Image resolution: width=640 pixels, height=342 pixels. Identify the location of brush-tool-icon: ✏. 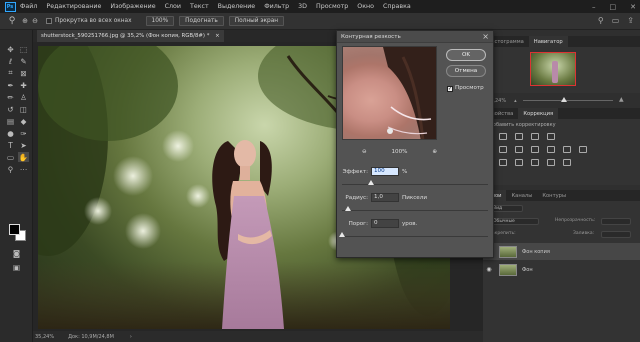
(10, 97).